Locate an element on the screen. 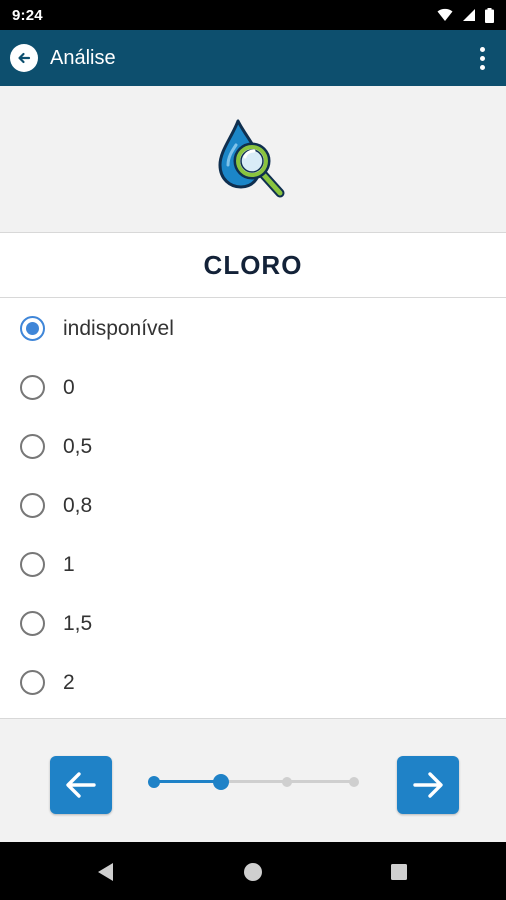 This screenshot has width=506, height=900. arrow-left-icon is located at coordinates (81, 785).